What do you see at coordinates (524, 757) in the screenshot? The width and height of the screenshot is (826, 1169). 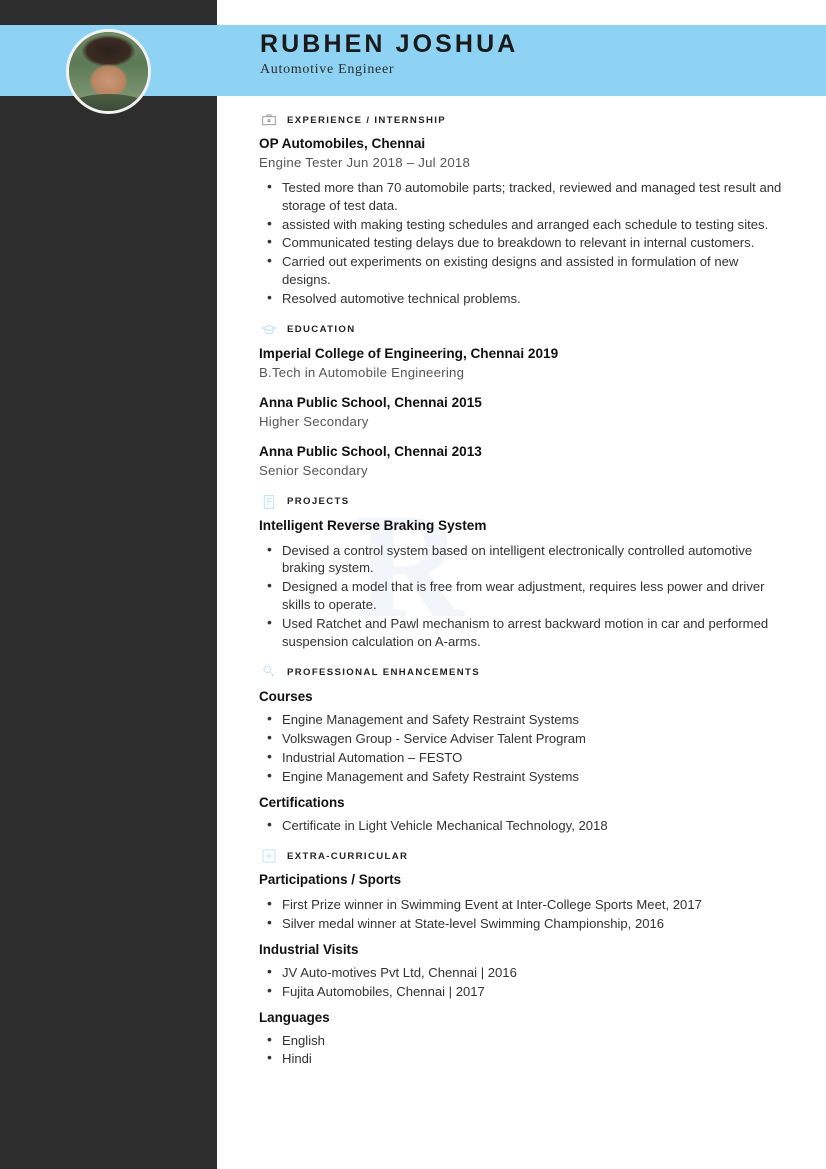 I see `list-item: Industrial Automation – FESTO` at bounding box center [524, 757].